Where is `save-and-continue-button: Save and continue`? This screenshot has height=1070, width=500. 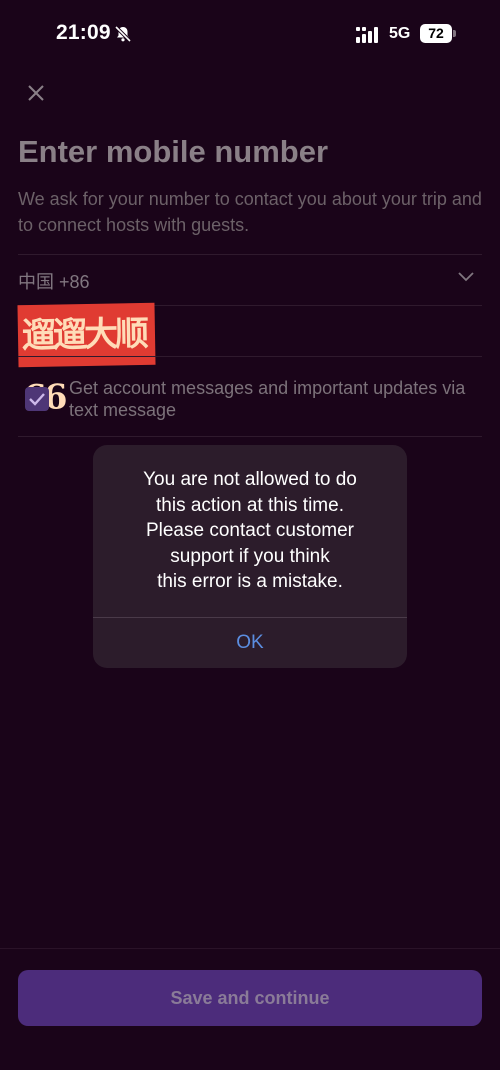
save-and-continue-button: Save and continue is located at coordinates (250, 998).